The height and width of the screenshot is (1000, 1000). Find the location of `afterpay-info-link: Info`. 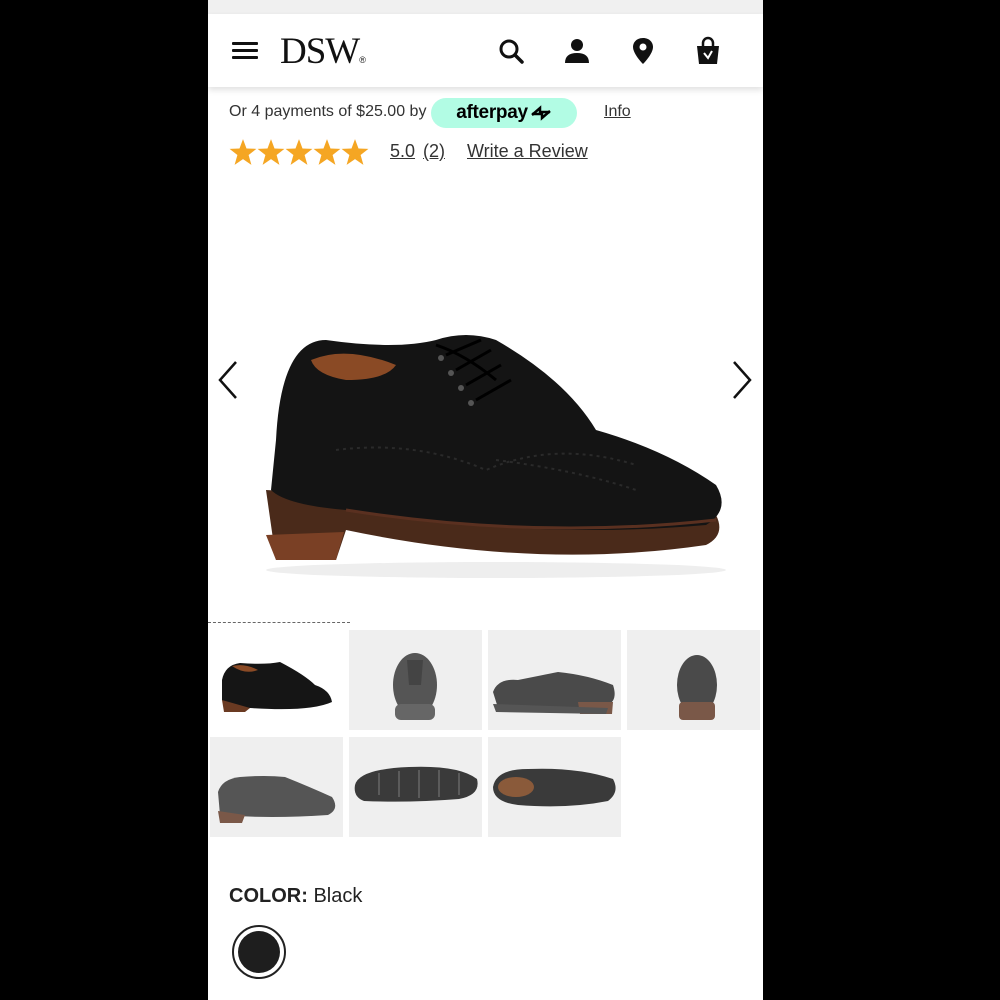

afterpay-info-link: Info is located at coordinates (617, 112).